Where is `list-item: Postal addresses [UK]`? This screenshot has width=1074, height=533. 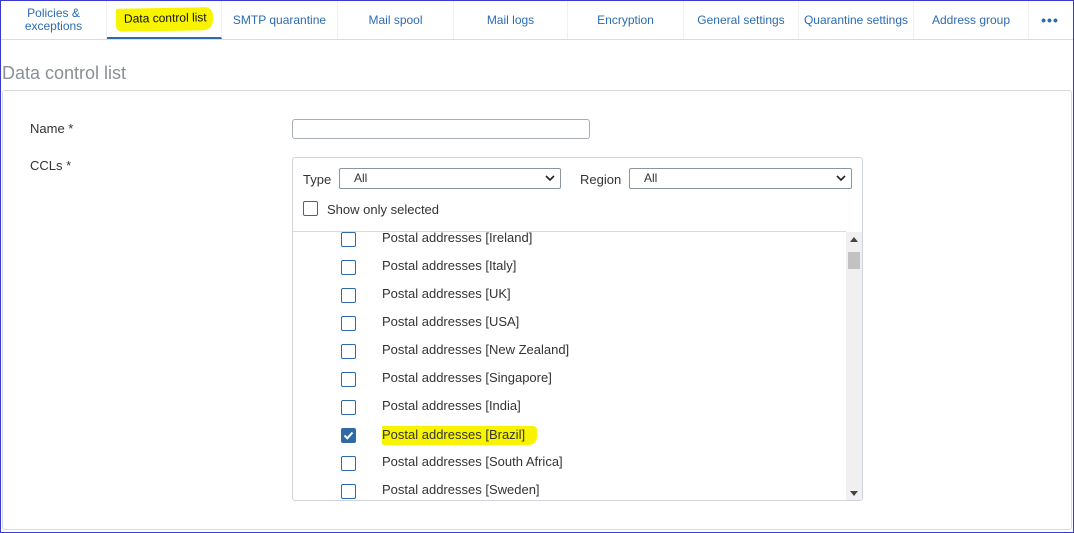
list-item: Postal addresses [UK] is located at coordinates (569, 299).